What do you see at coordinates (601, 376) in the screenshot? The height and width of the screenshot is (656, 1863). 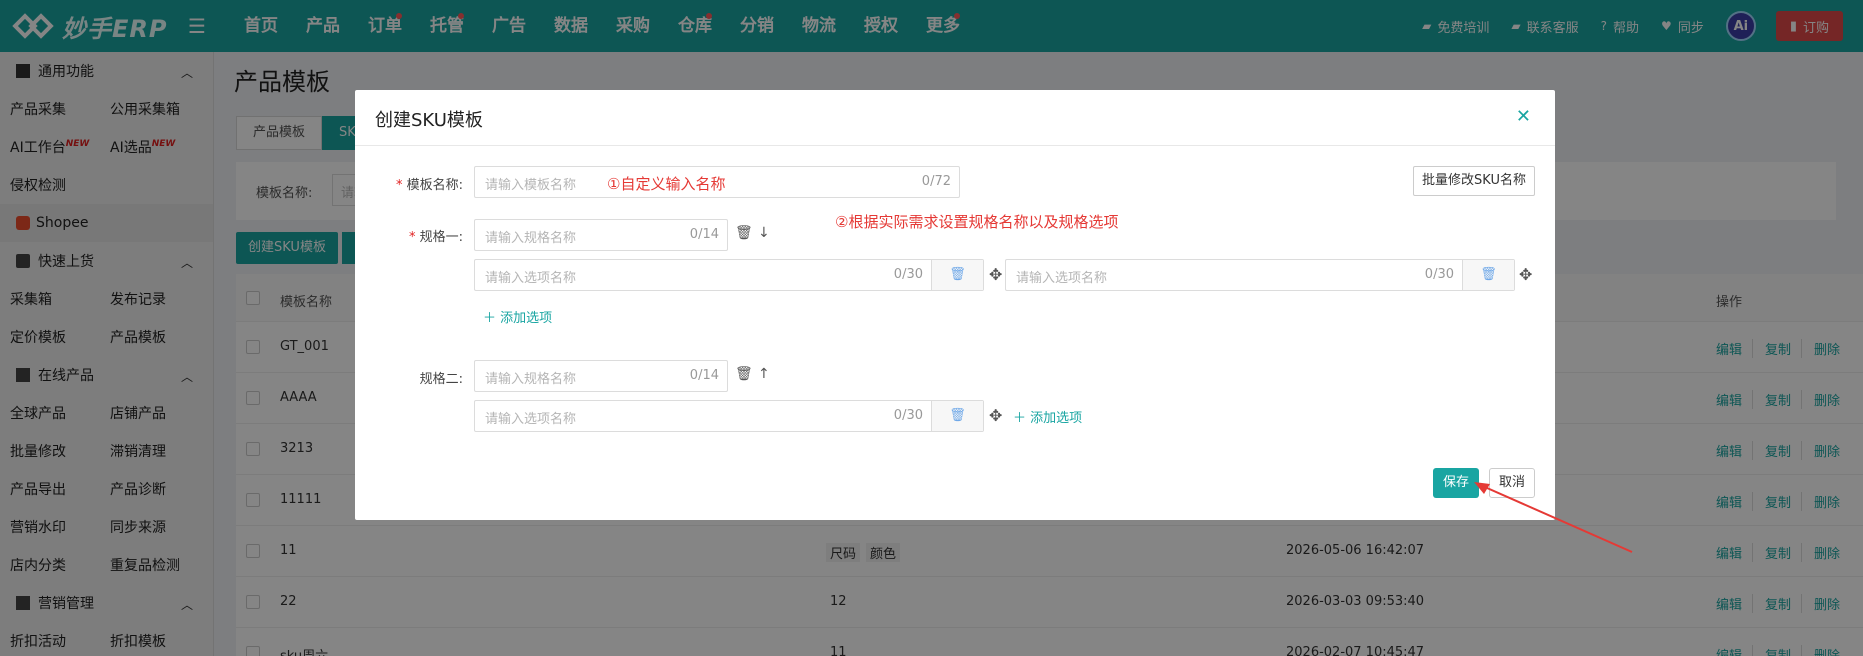 I see `spec2-name-input: 请输入规格名称 0/14` at bounding box center [601, 376].